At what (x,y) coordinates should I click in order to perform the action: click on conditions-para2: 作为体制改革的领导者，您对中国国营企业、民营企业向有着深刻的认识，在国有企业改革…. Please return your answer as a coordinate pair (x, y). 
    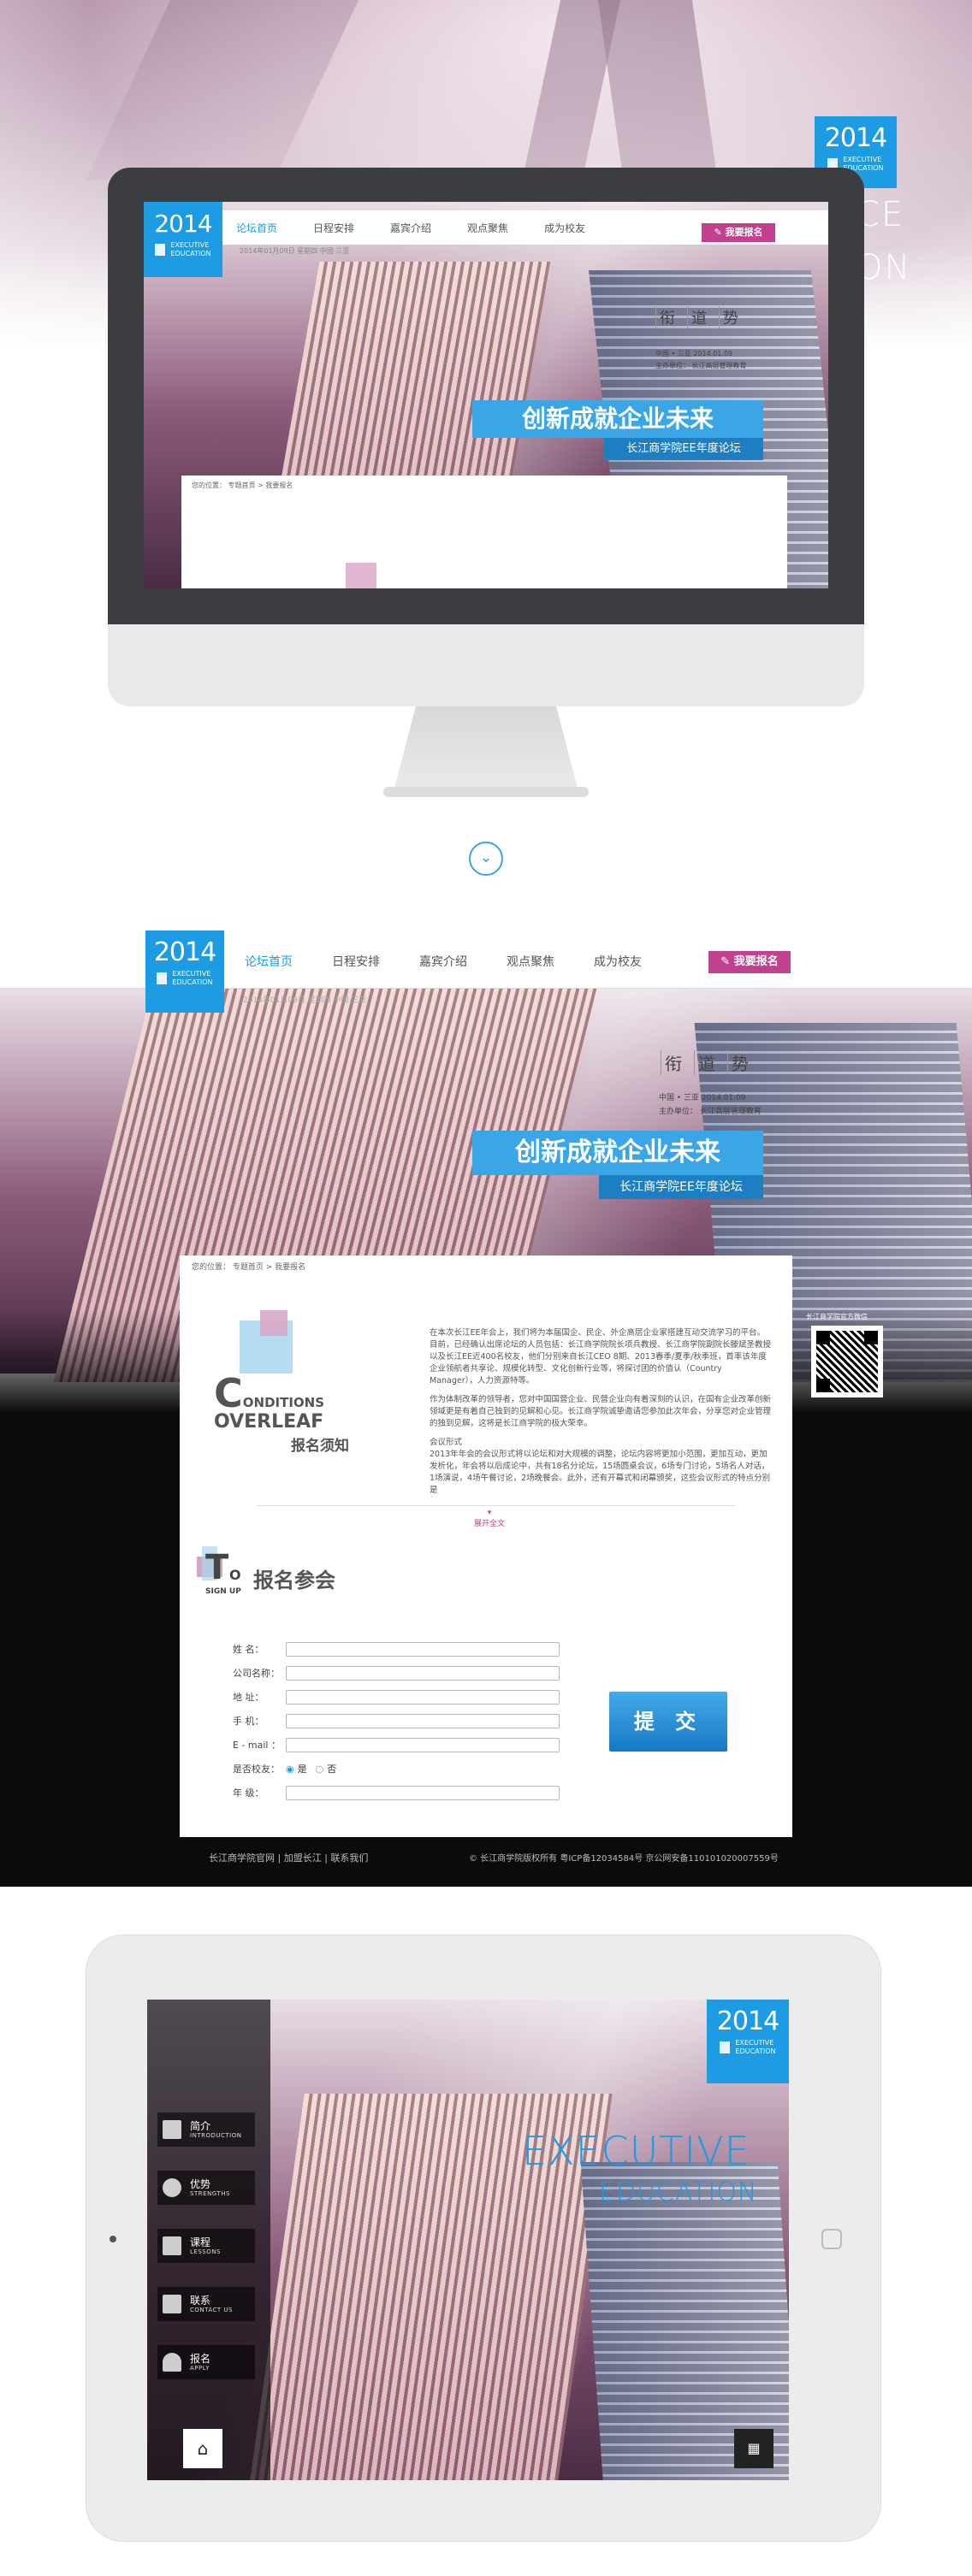
    Looking at the image, I should click on (601, 1411).